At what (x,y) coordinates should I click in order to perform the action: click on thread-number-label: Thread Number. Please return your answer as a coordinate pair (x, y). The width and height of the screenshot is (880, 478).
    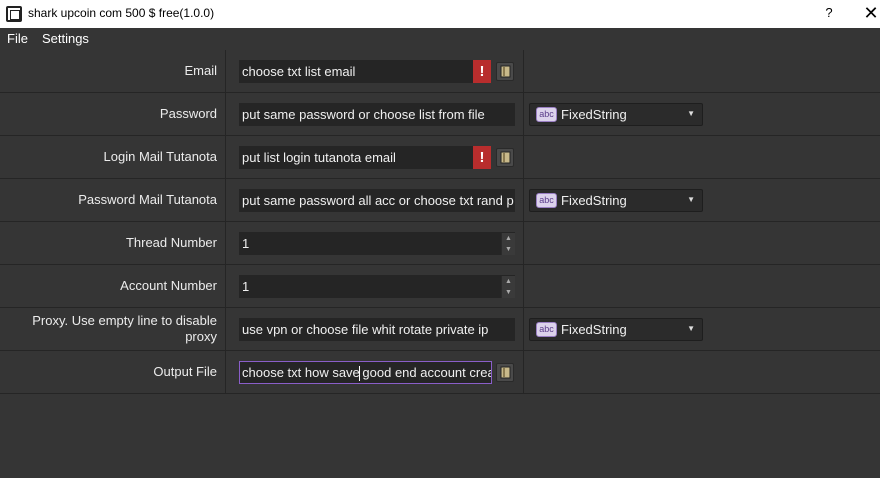
    Looking at the image, I should click on (171, 242).